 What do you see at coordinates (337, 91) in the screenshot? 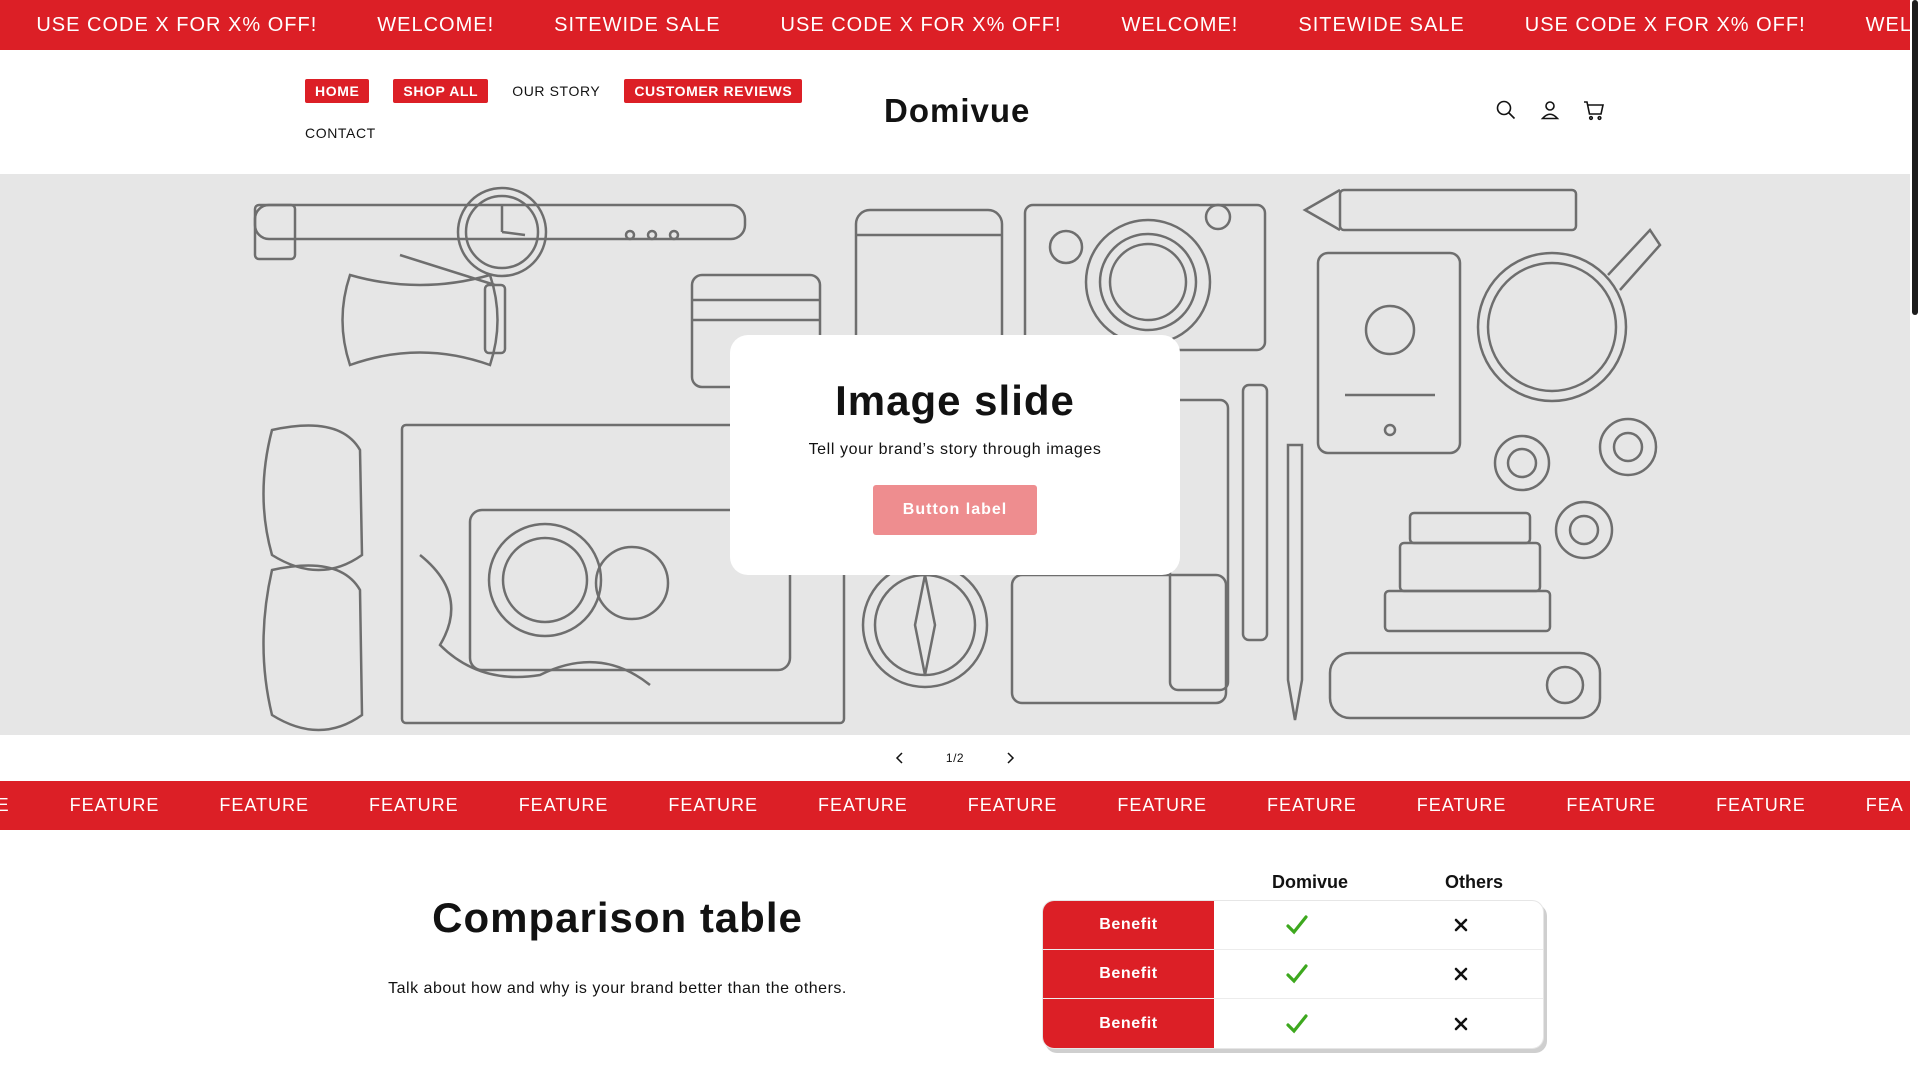
I see `nav-item-home: HOME` at bounding box center [337, 91].